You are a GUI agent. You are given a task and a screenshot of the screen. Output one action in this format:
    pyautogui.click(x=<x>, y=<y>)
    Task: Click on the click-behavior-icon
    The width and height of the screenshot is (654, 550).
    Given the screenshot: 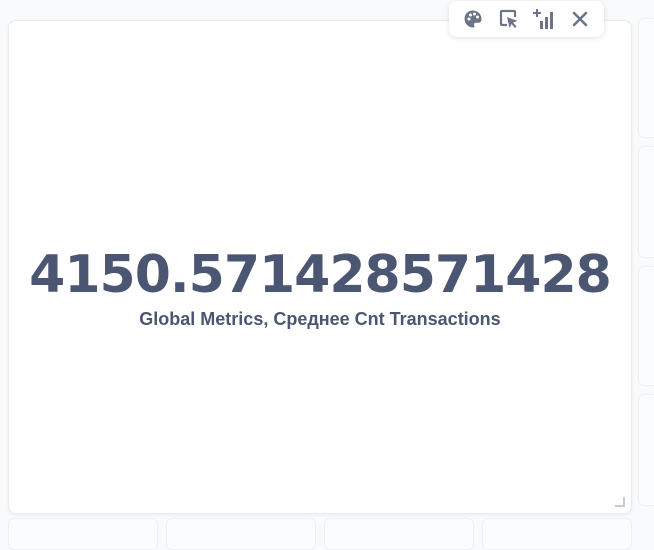 What is the action you would take?
    pyautogui.click(x=509, y=19)
    